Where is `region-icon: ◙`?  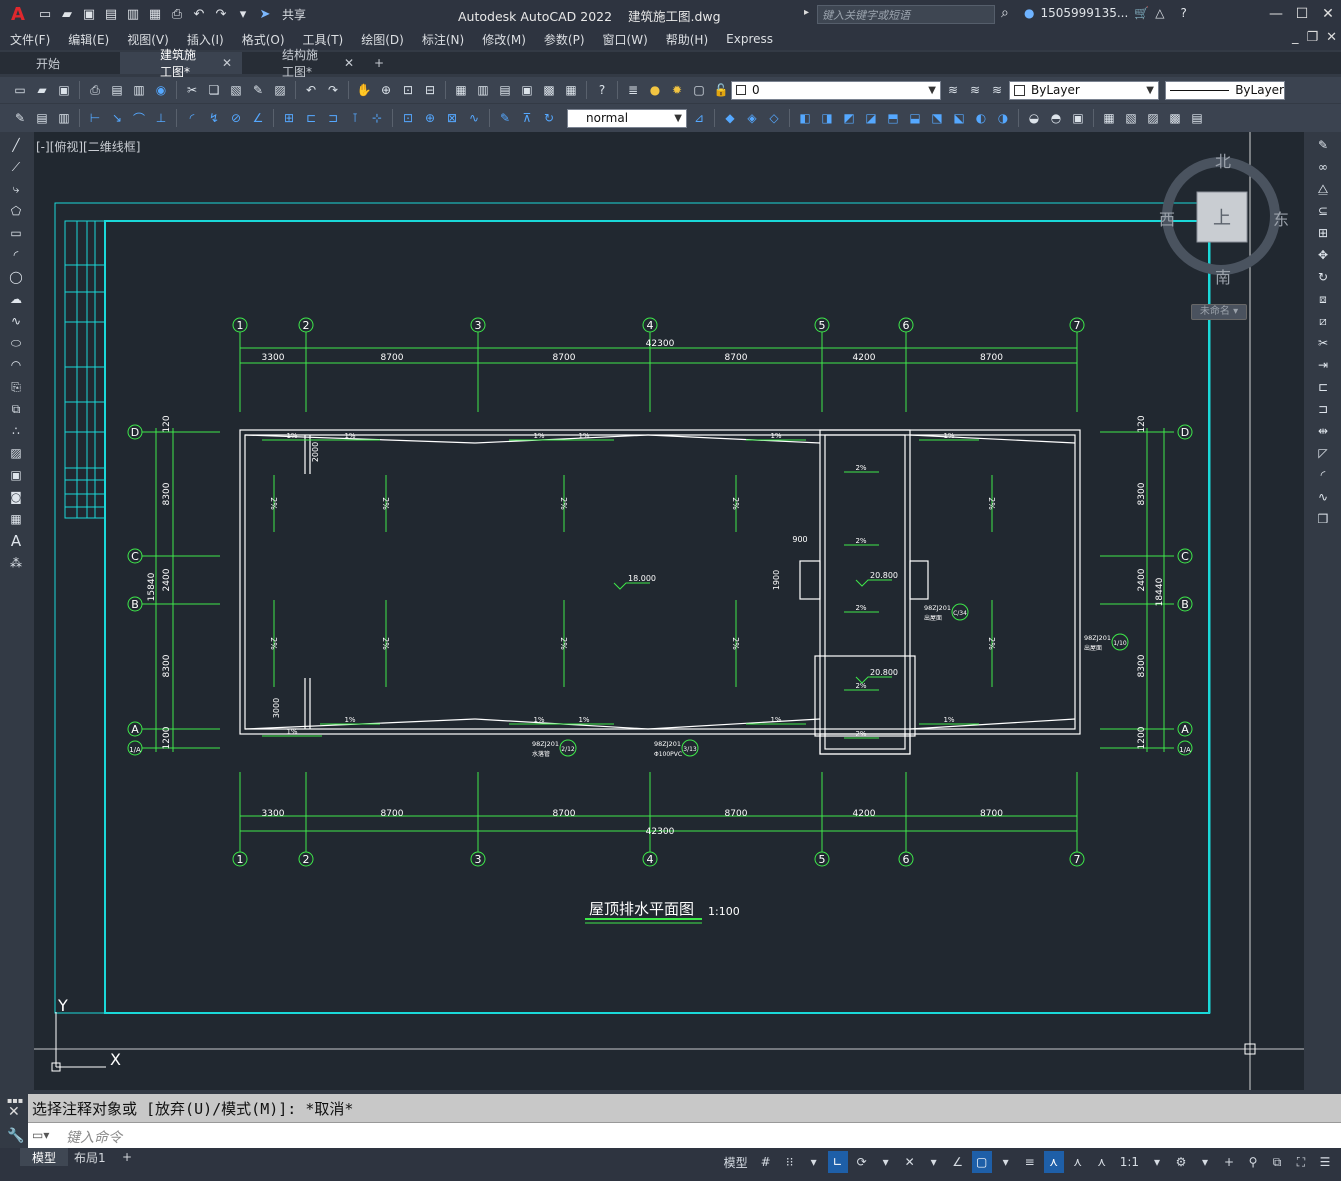 region-icon: ◙ is located at coordinates (16, 497).